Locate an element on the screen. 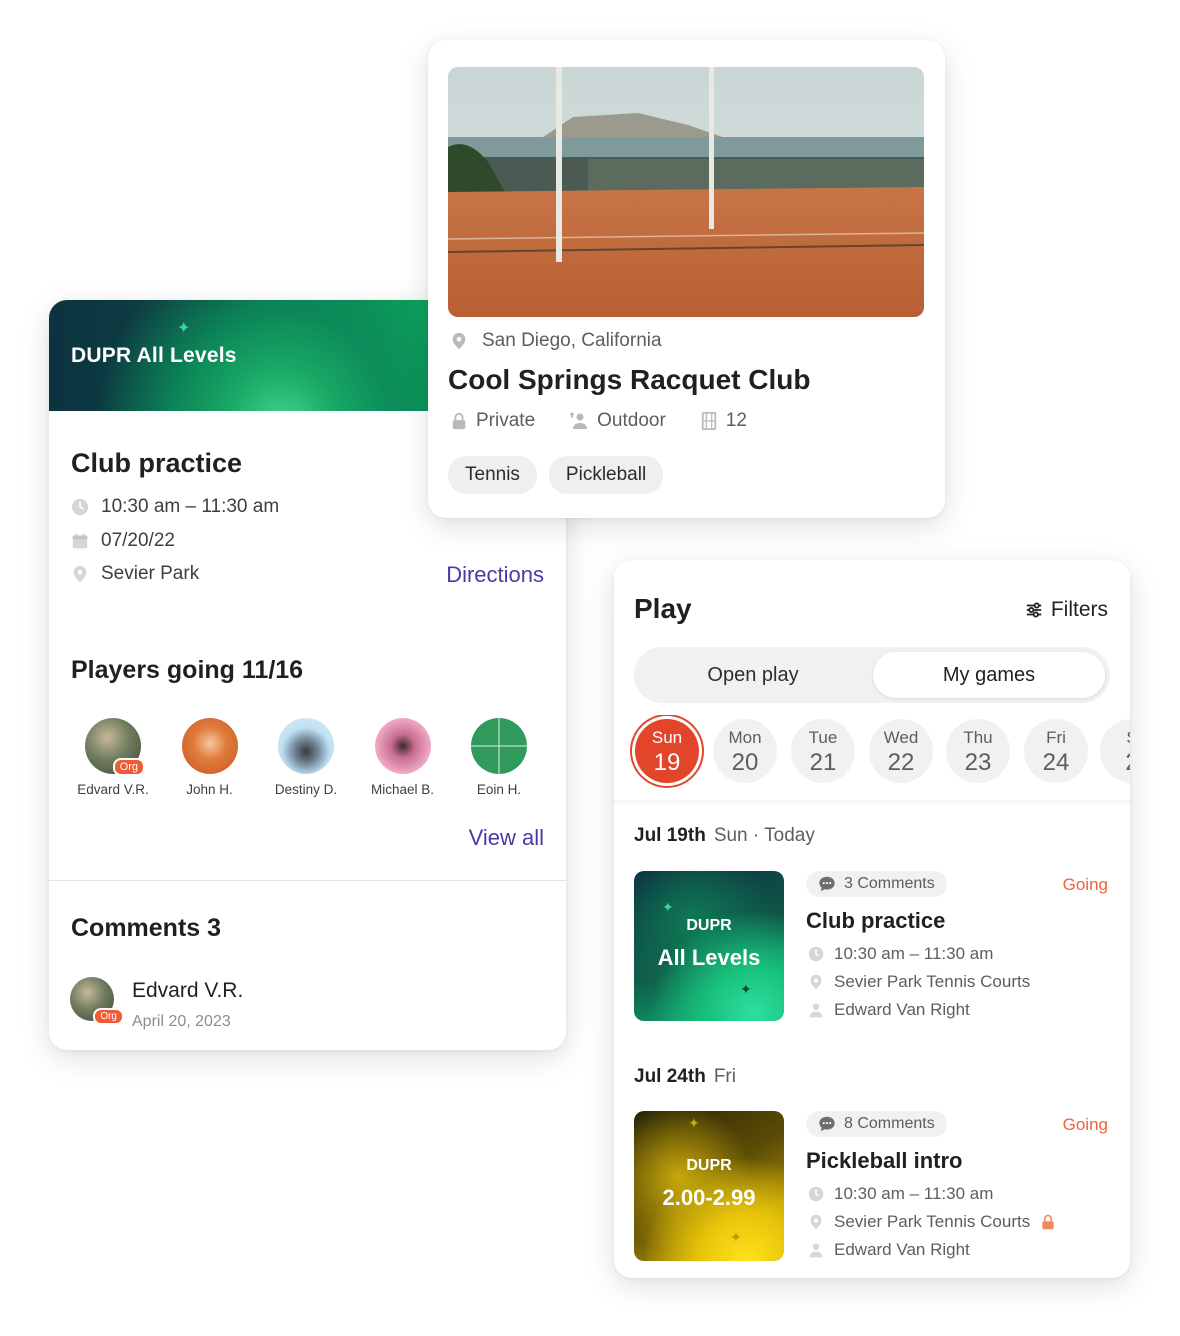 The width and height of the screenshot is (1180, 1336). player-avatar-item: Eoin H. is located at coordinates (499, 757).